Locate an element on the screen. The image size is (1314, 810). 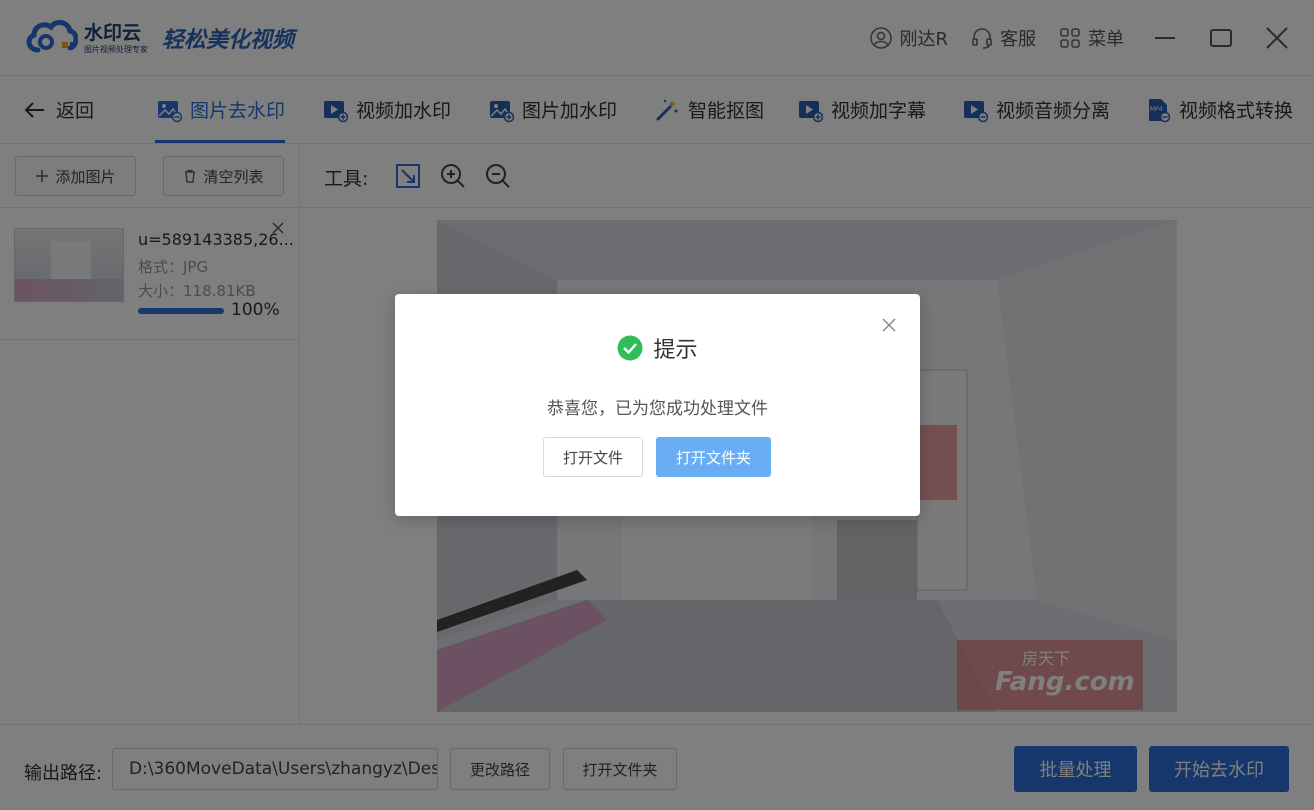
success-dialog: 提示 恭喜您，已为您成功处理文件 打开文件 打开文件夹 is located at coordinates (657, 405).